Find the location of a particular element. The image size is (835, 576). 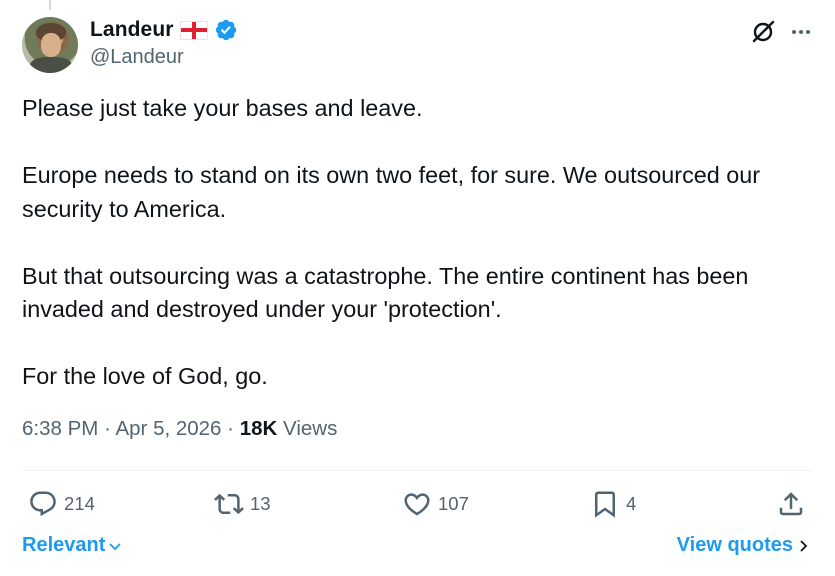

avatar is located at coordinates (50, 45).